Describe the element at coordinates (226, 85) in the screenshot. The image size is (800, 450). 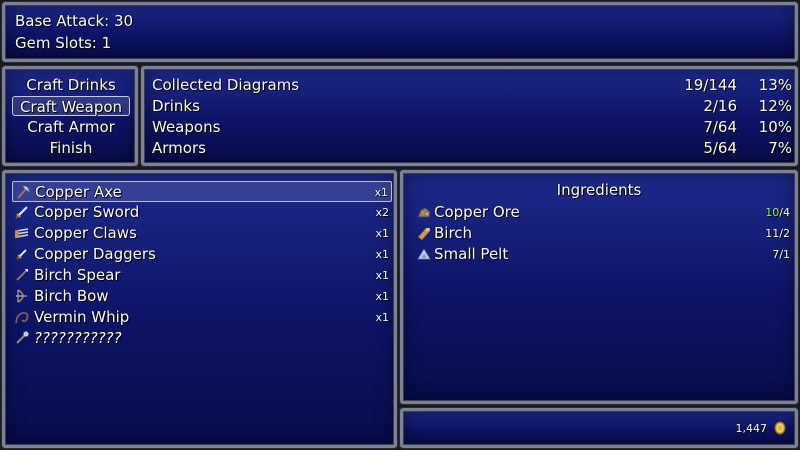
I see `progress-label: Collected Diagrams` at that location.